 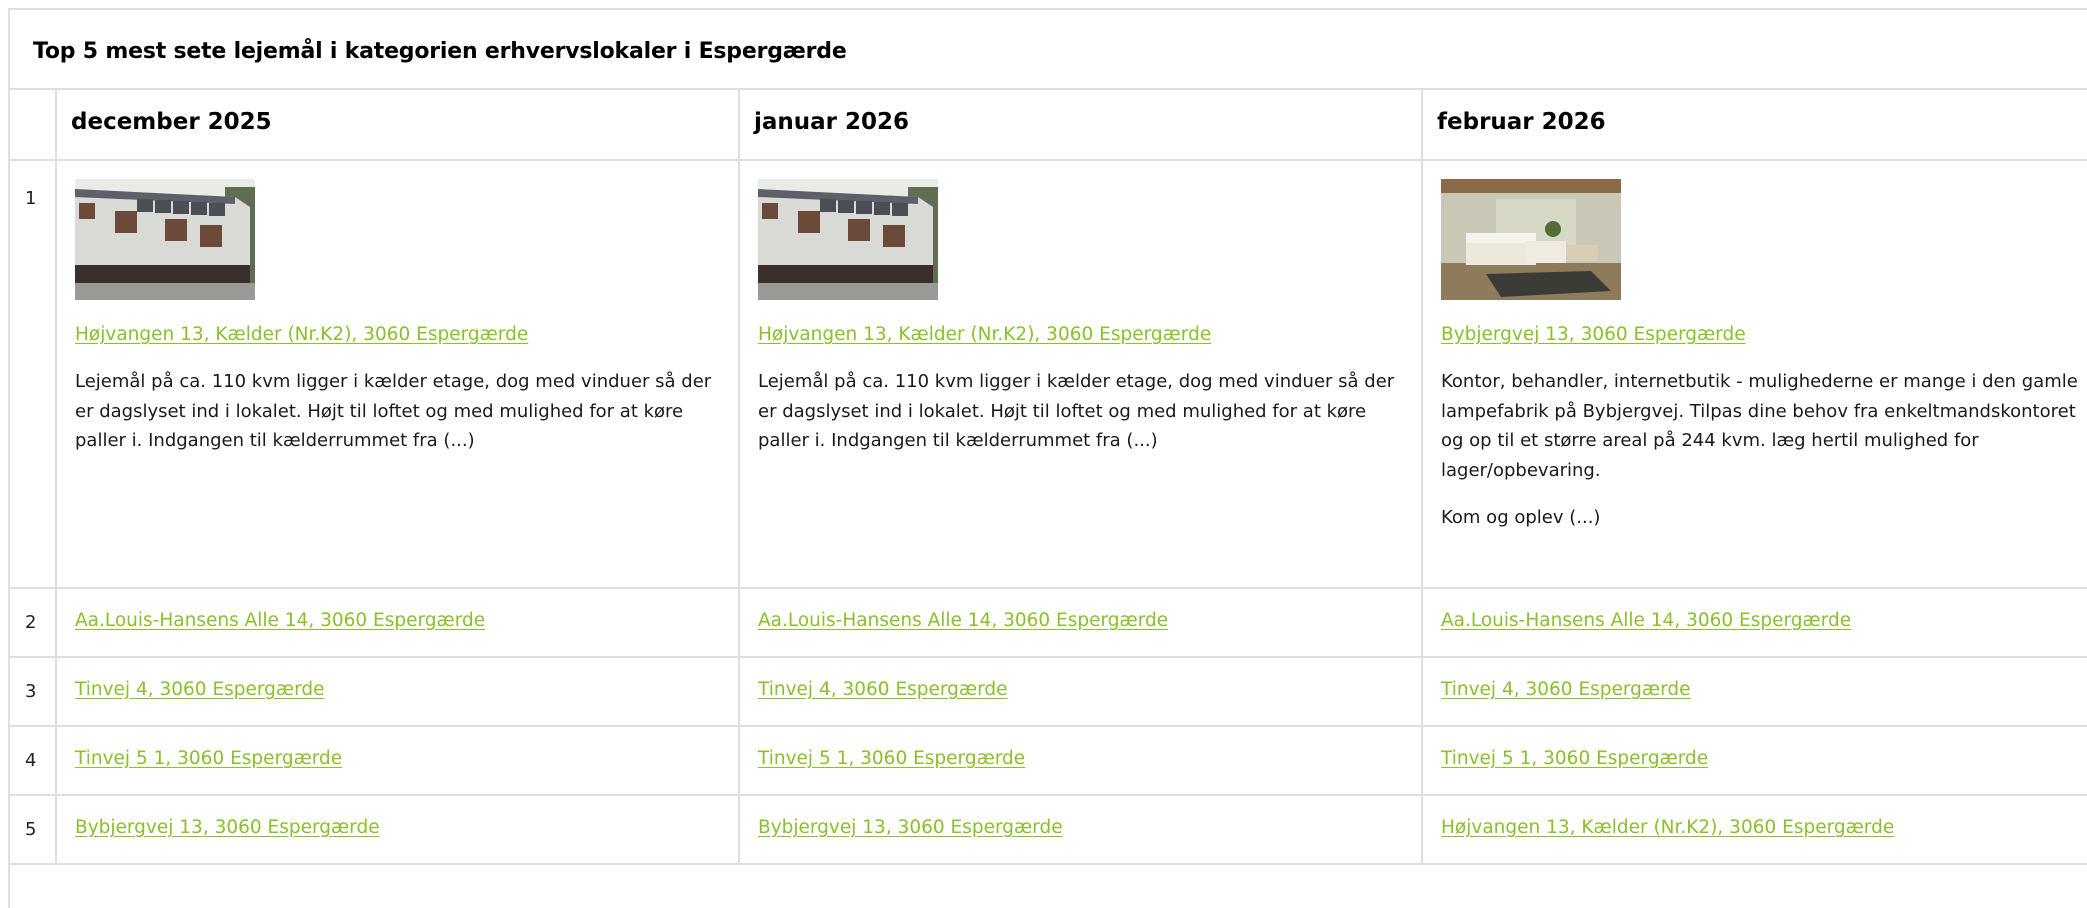 What do you see at coordinates (33, 125) in the screenshot?
I see `rank-header` at bounding box center [33, 125].